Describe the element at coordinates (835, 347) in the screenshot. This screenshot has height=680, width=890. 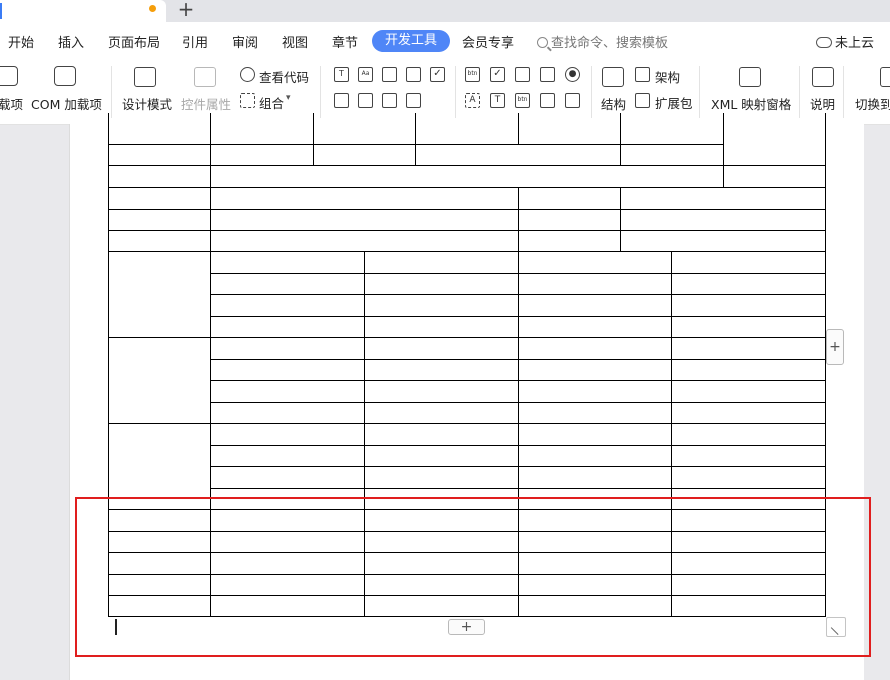
I see `add-column-button: +` at that location.